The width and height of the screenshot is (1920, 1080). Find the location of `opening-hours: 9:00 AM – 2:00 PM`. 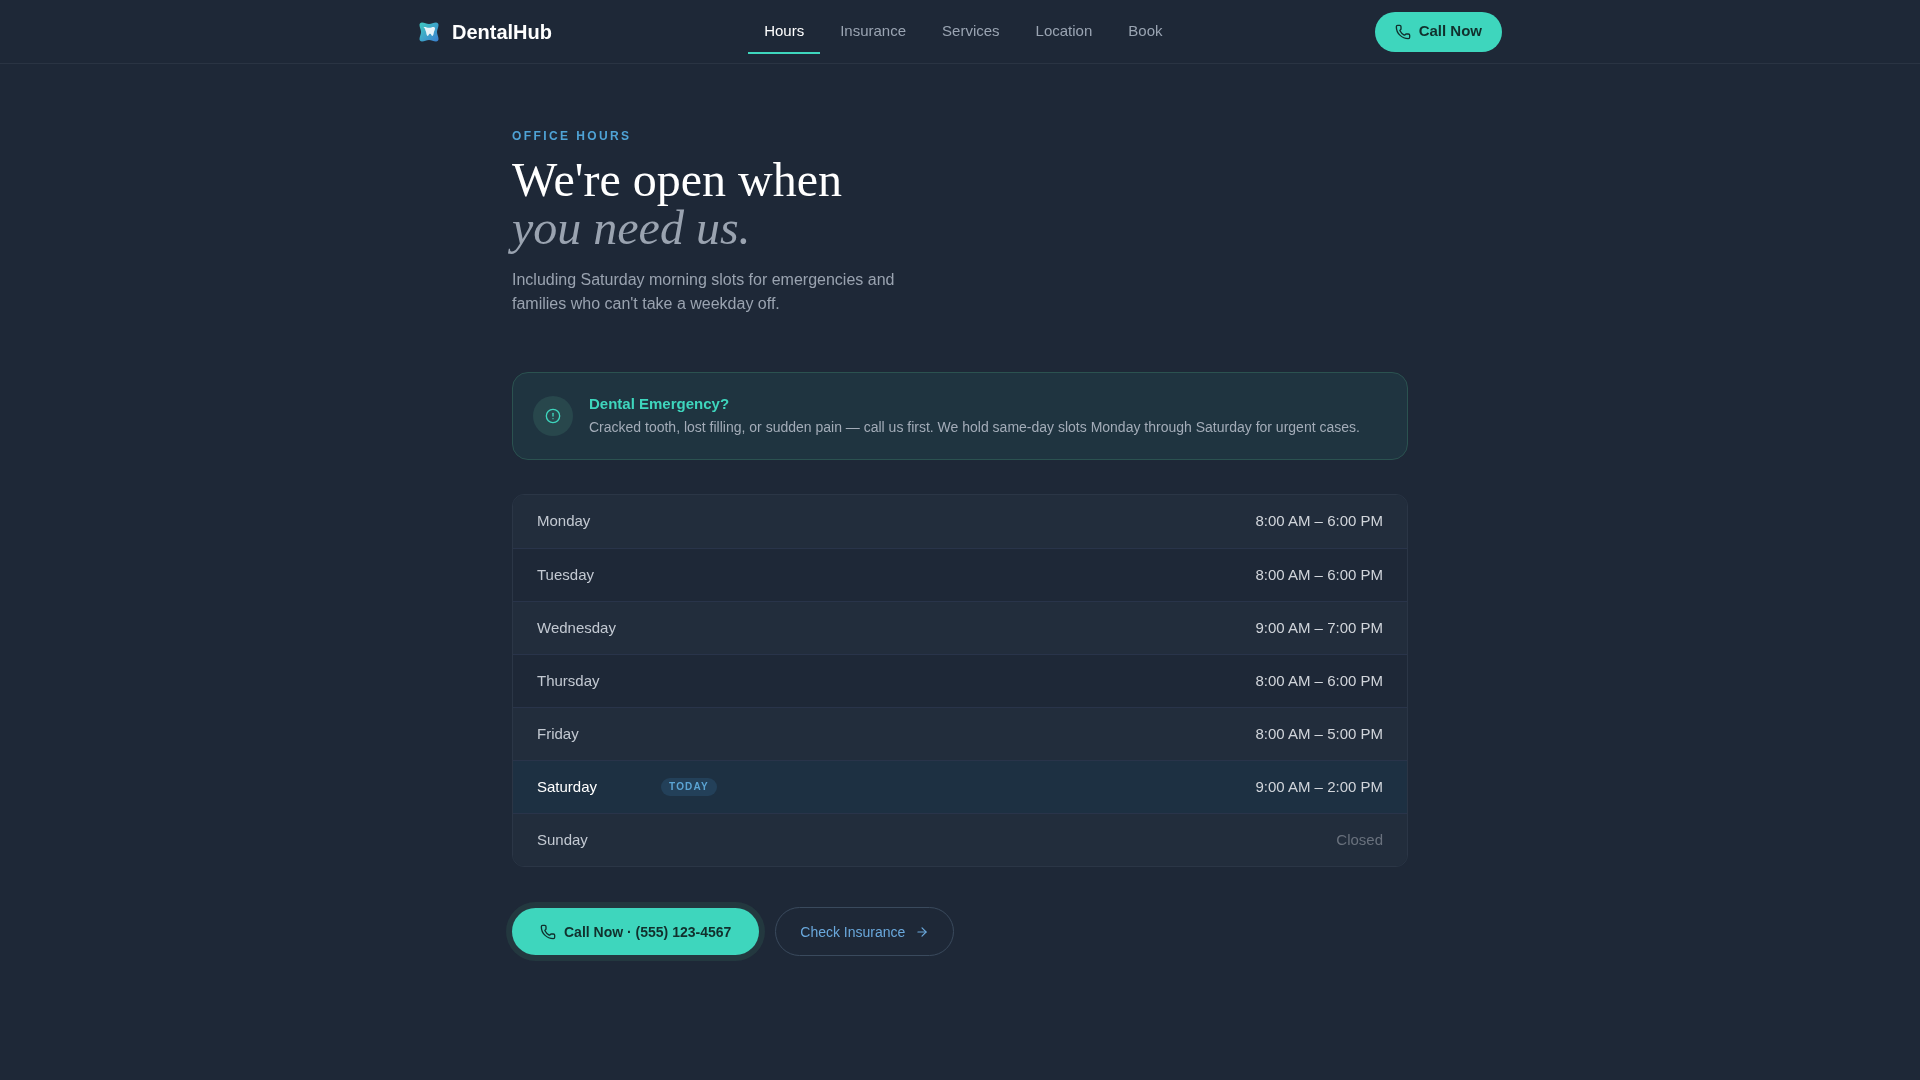

opening-hours: 9:00 AM – 2:00 PM is located at coordinates (1319, 786).